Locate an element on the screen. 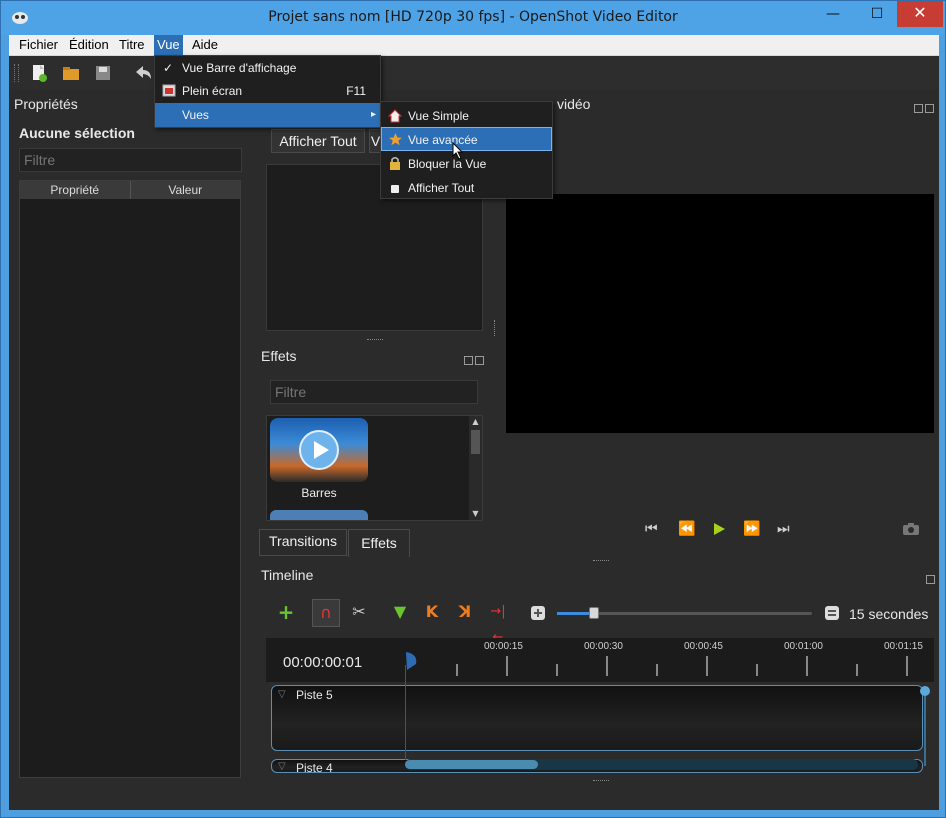  jump-end-icon: ⏭ is located at coordinates (783, 529).